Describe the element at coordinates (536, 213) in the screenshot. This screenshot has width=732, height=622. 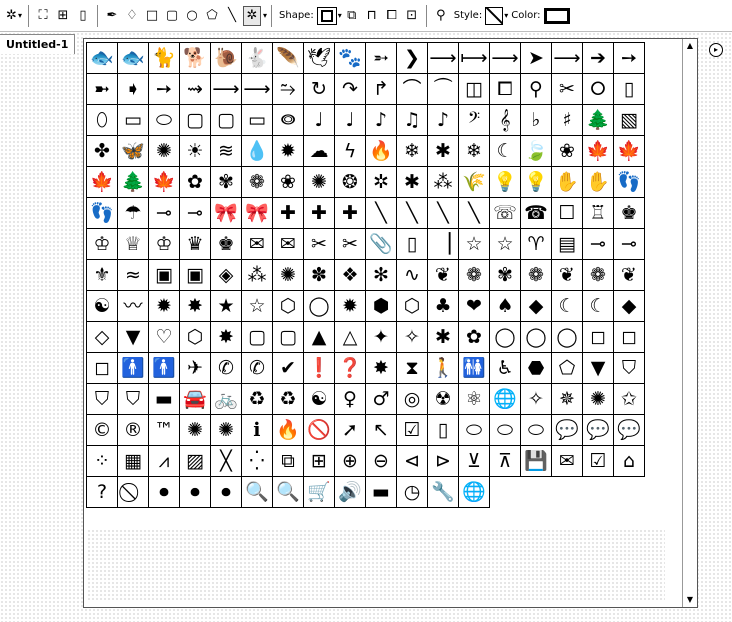
I see `shape-cell: ☎` at that location.